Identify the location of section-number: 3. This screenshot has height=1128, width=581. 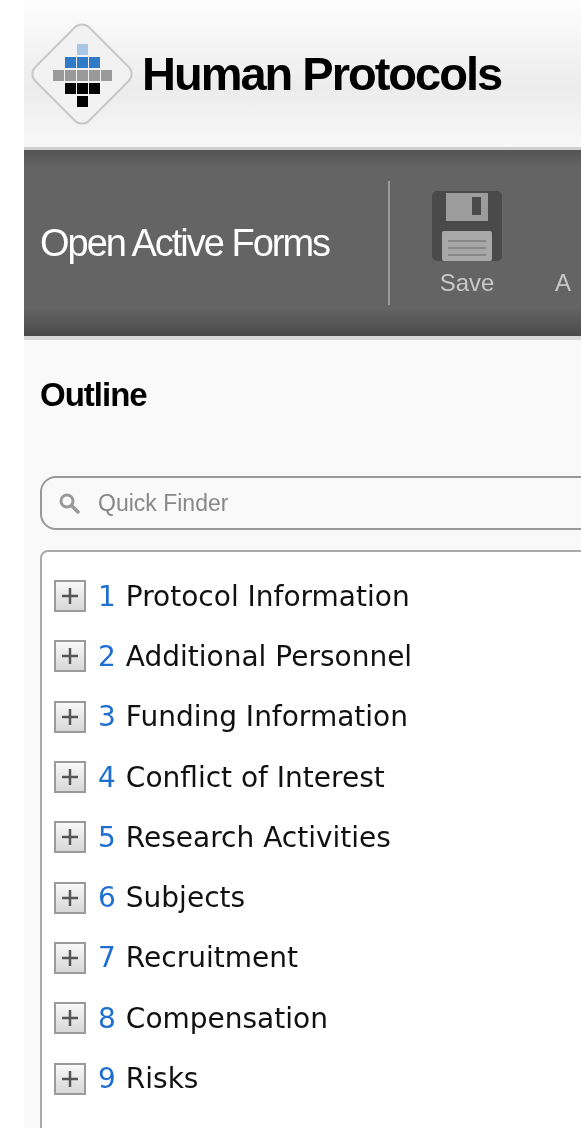
(107, 717).